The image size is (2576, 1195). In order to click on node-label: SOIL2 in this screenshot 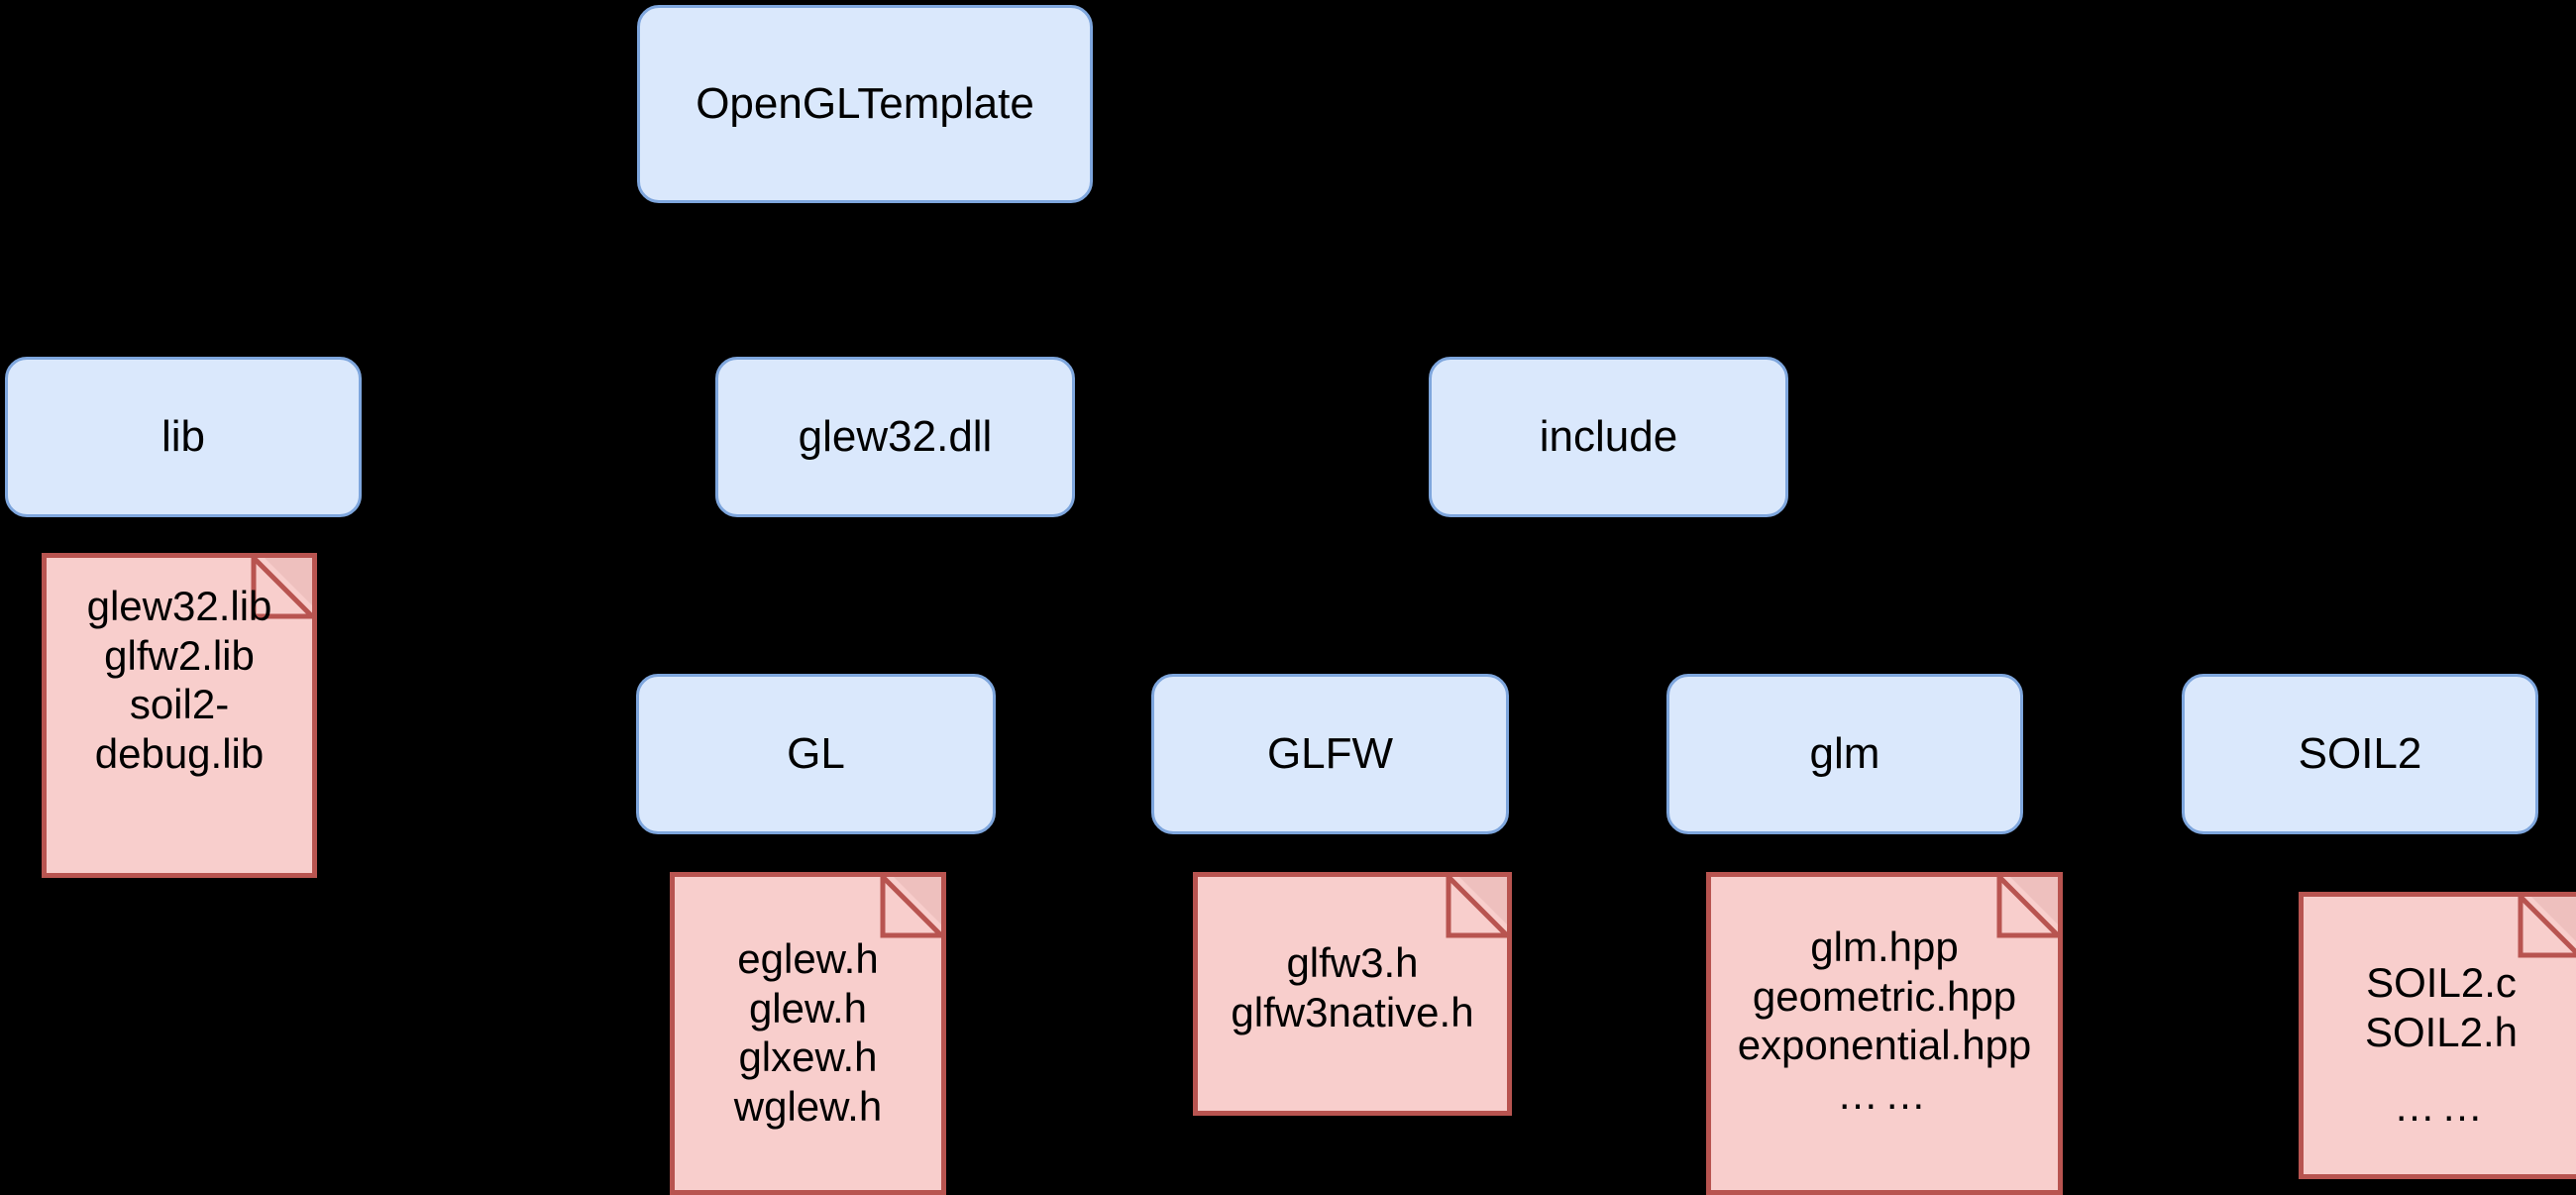, I will do `click(2360, 753)`.